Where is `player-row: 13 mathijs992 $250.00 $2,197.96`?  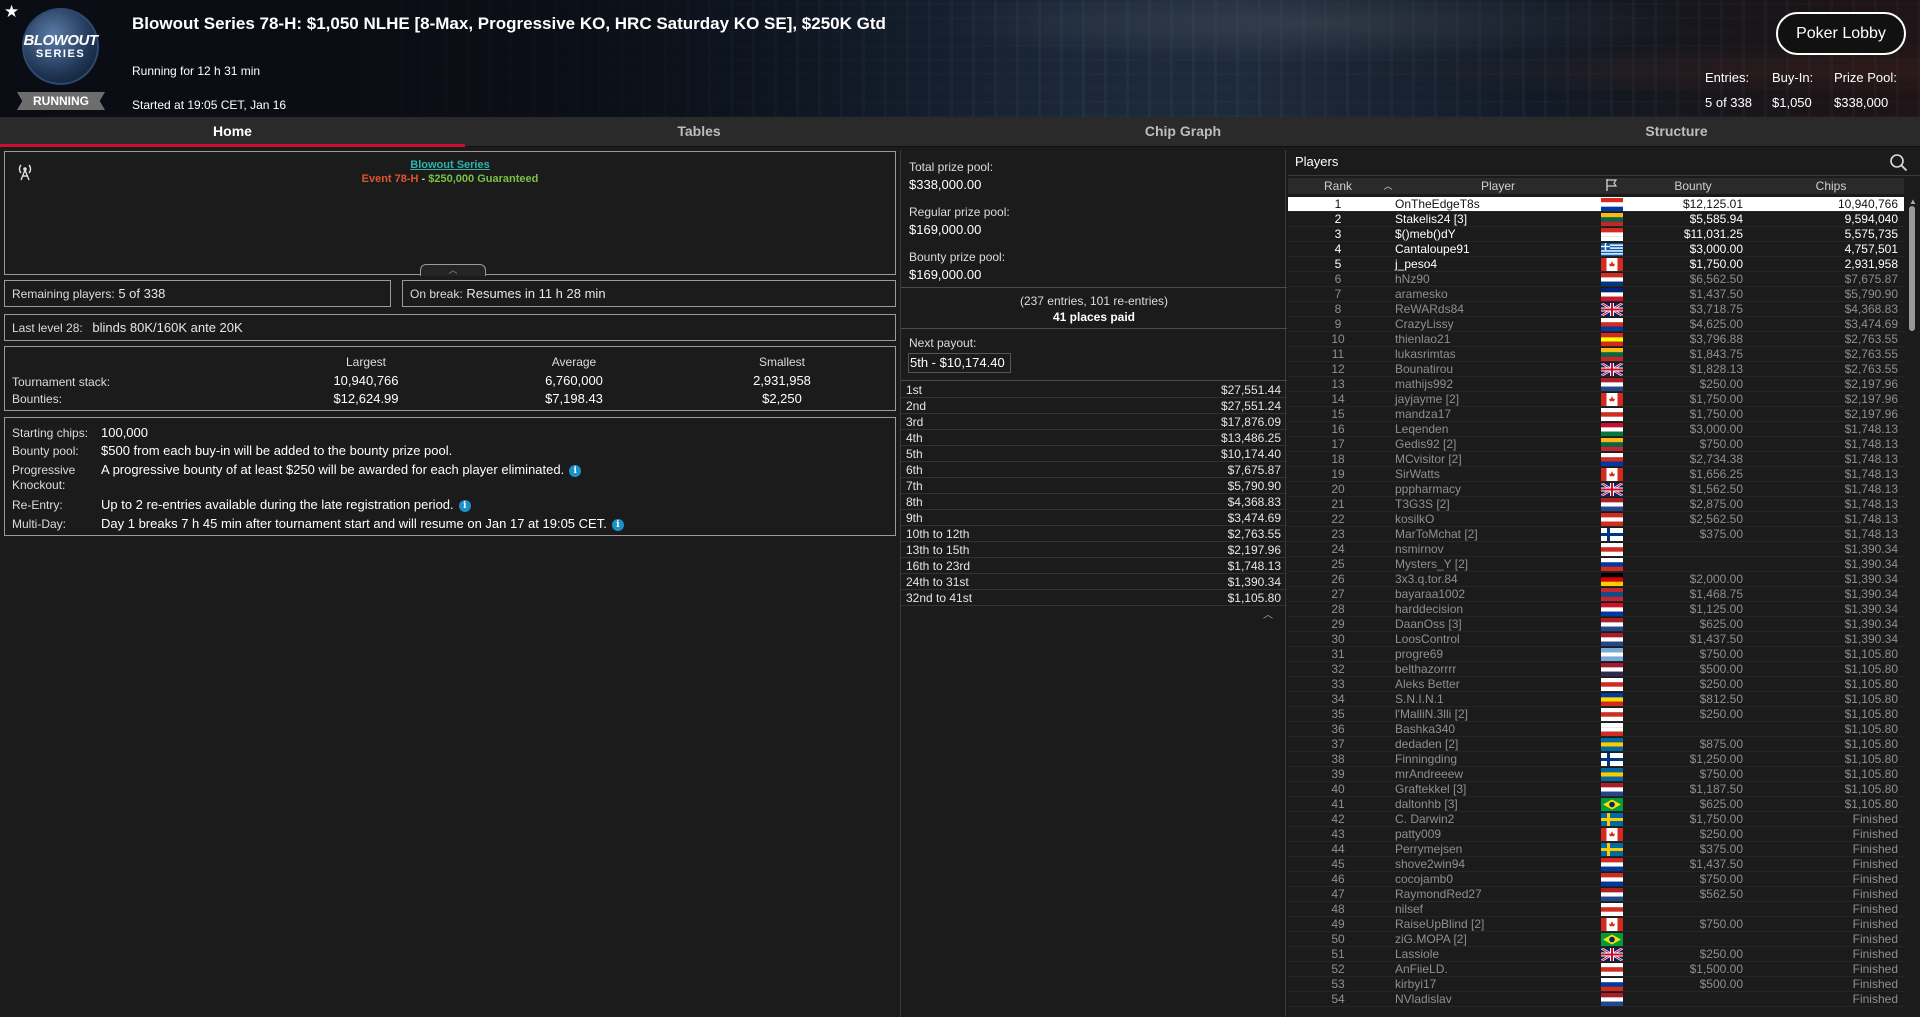
player-row: 13 mathijs992 $250.00 $2,197.96 is located at coordinates (1596, 384).